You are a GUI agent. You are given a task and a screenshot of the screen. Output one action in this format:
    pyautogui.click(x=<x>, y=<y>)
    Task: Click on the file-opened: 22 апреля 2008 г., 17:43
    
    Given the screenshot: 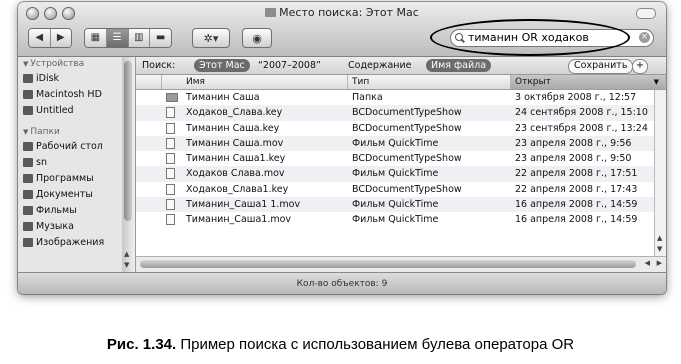 What is the action you would take?
    pyautogui.click(x=576, y=189)
    